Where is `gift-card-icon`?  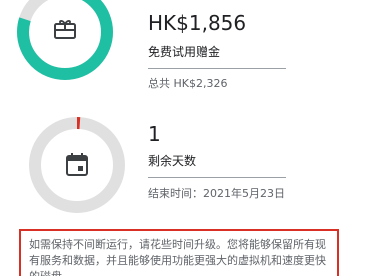 gift-card-icon is located at coordinates (65, 29).